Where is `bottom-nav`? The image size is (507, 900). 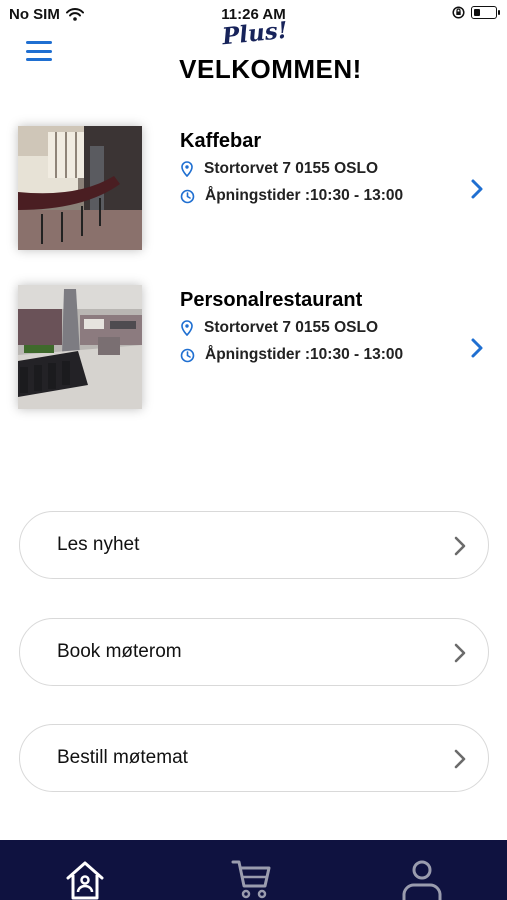 bottom-nav is located at coordinates (253, 870).